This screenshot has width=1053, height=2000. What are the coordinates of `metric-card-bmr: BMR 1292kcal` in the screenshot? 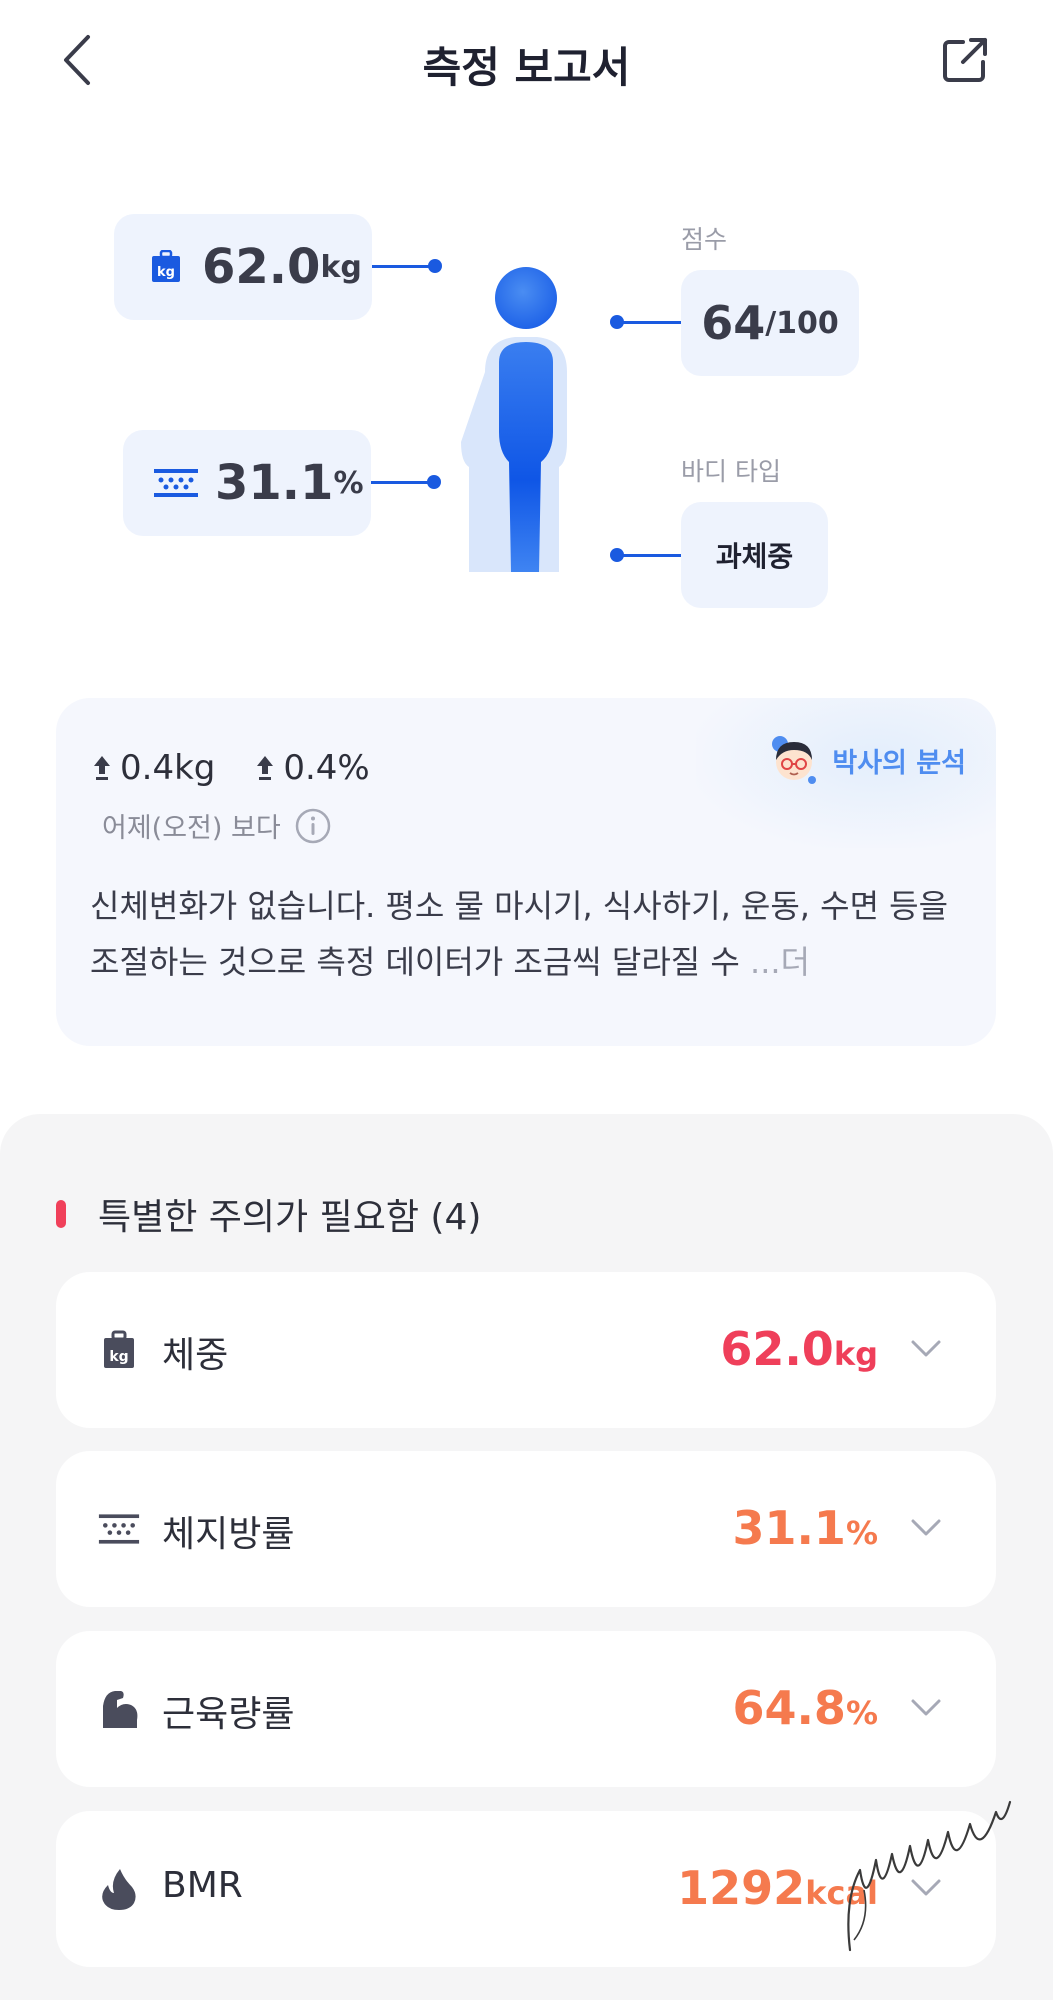 It's located at (526, 1889).